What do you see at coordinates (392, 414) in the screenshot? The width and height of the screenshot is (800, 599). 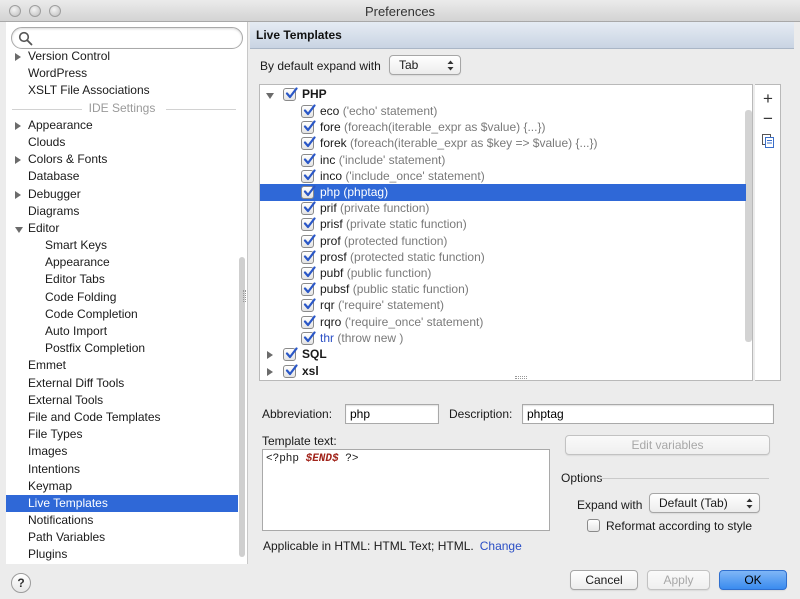 I see `abbreviation-input` at bounding box center [392, 414].